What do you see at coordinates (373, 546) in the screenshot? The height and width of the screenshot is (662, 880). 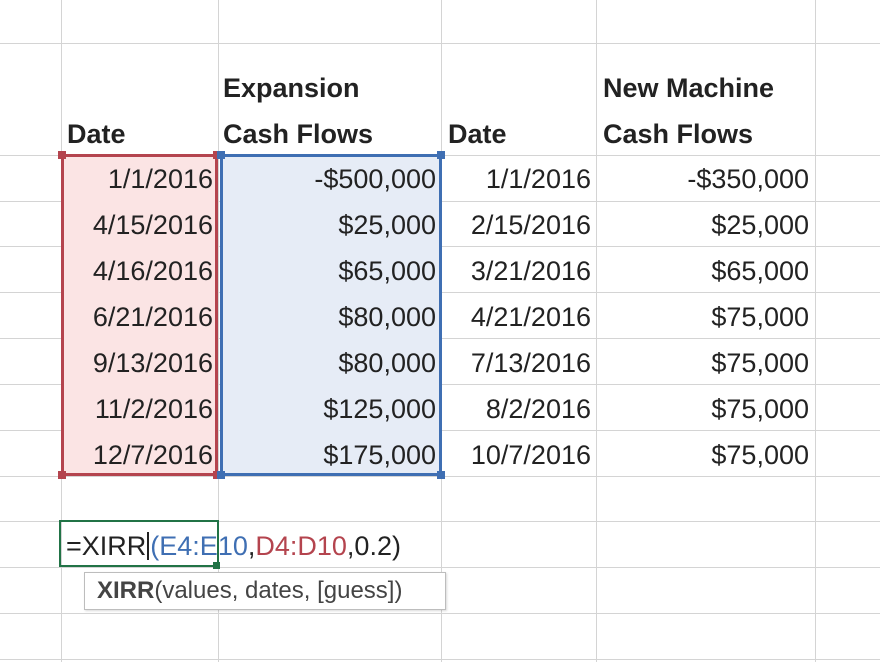 I see `formula-guess-argument: ,0.2)` at bounding box center [373, 546].